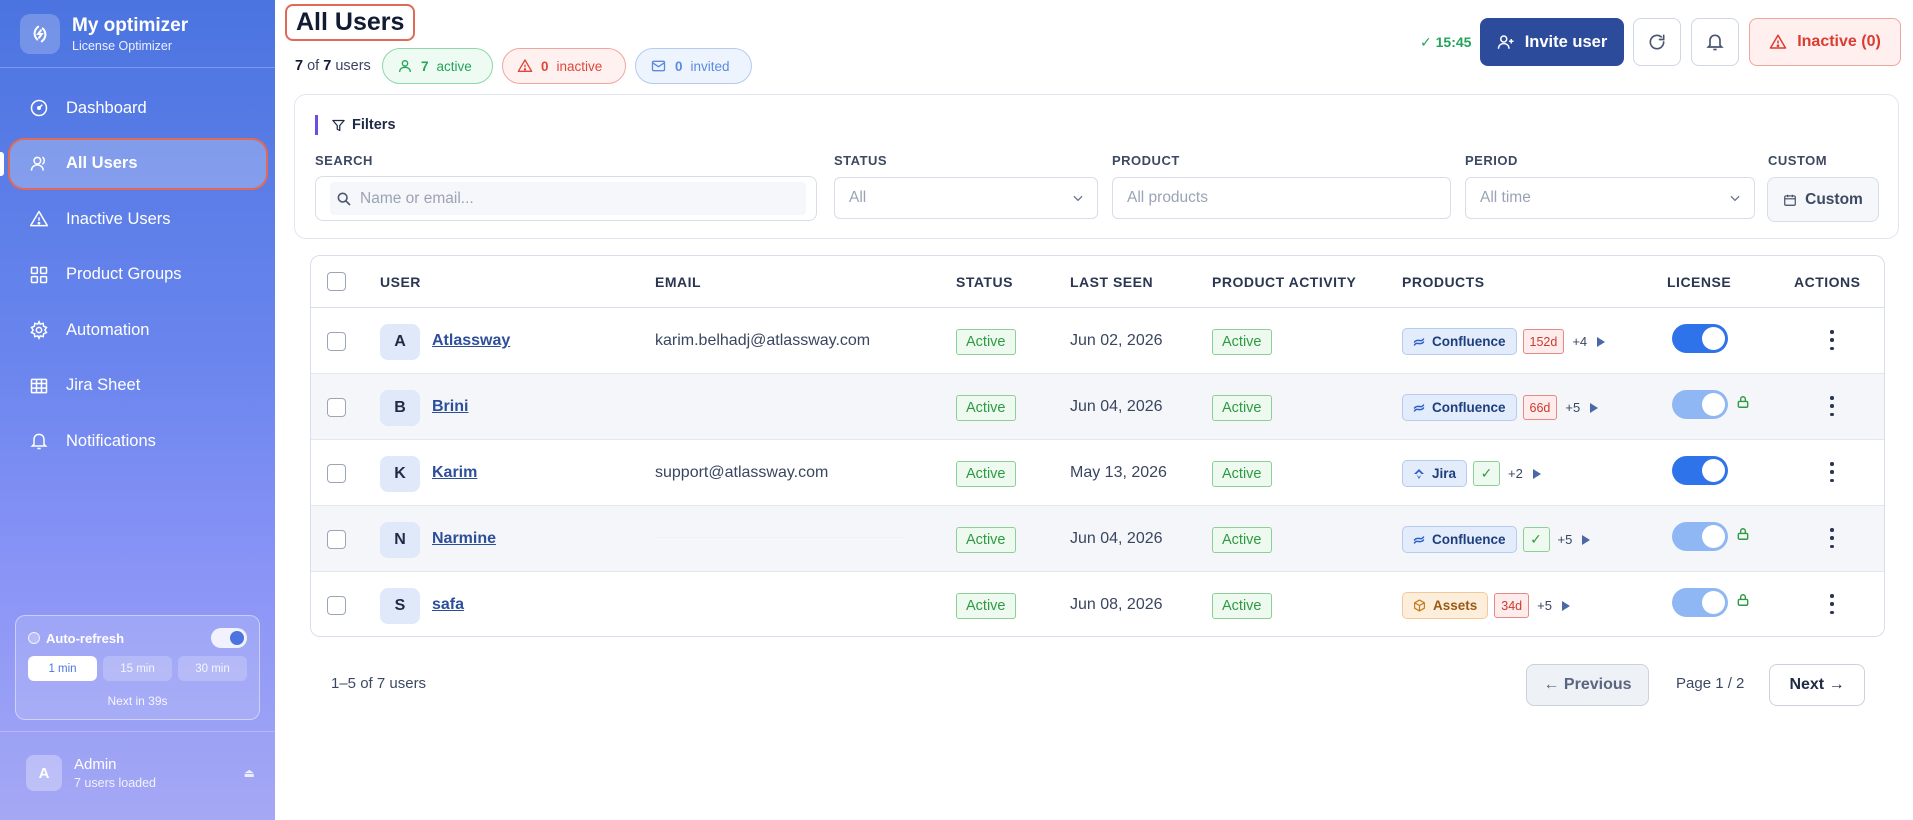 This screenshot has height=820, width=1913. I want to click on custom-range-button: Custom, so click(1823, 199).